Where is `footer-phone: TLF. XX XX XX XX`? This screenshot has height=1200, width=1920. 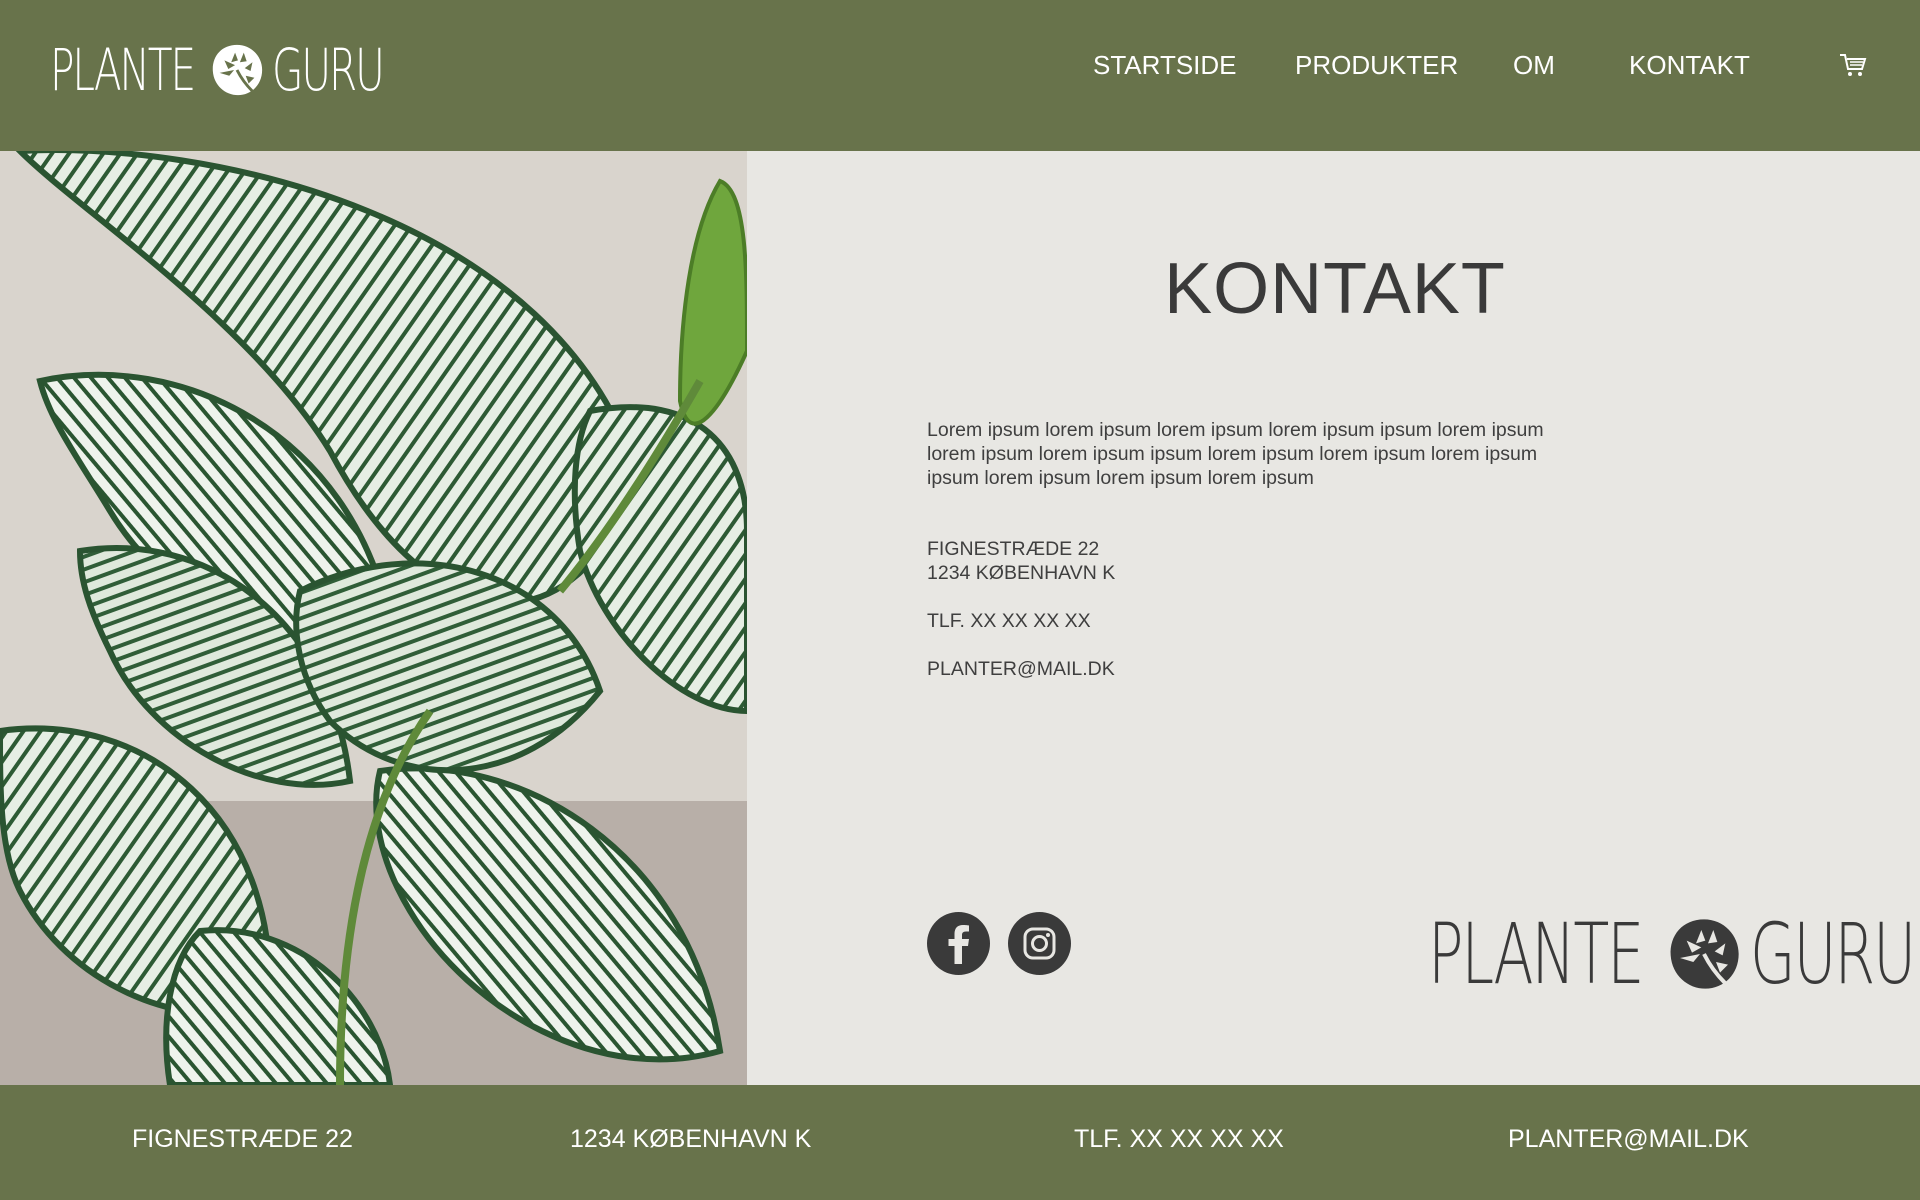
footer-phone: TLF. XX XX XX XX is located at coordinates (1179, 1139).